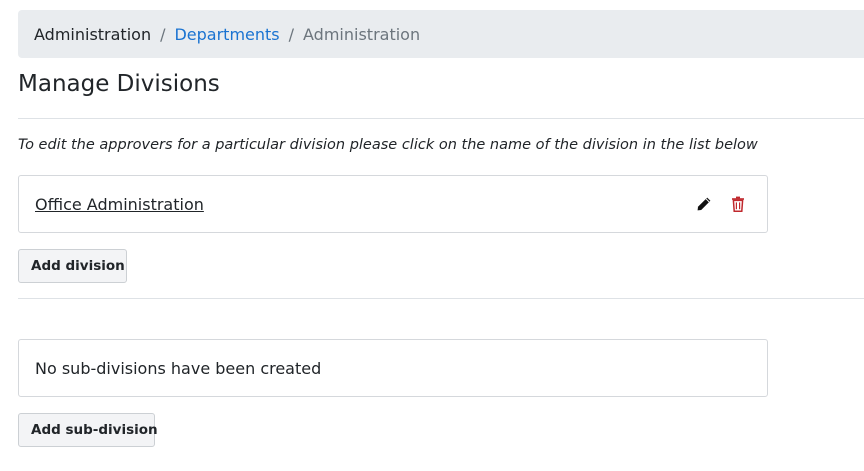  I want to click on trash-icon, so click(738, 204).